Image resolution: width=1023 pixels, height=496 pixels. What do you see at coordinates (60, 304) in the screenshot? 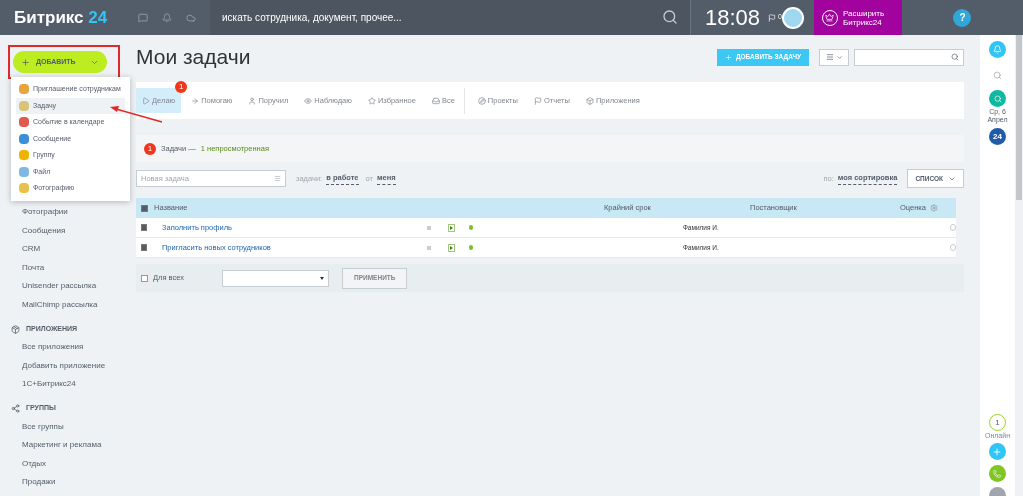
I see `sidebar-item: MailChimp рассылка` at bounding box center [60, 304].